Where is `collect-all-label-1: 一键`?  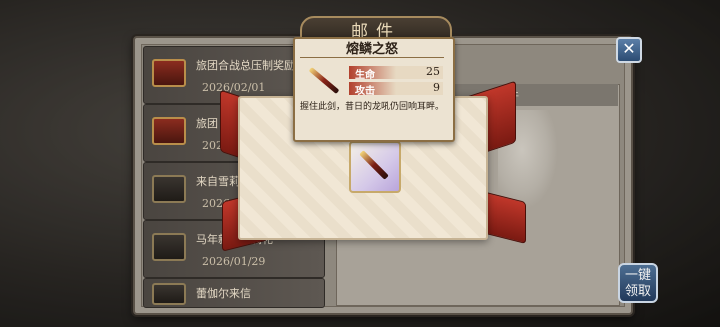 collect-all-label-1: 一键 is located at coordinates (637, 275).